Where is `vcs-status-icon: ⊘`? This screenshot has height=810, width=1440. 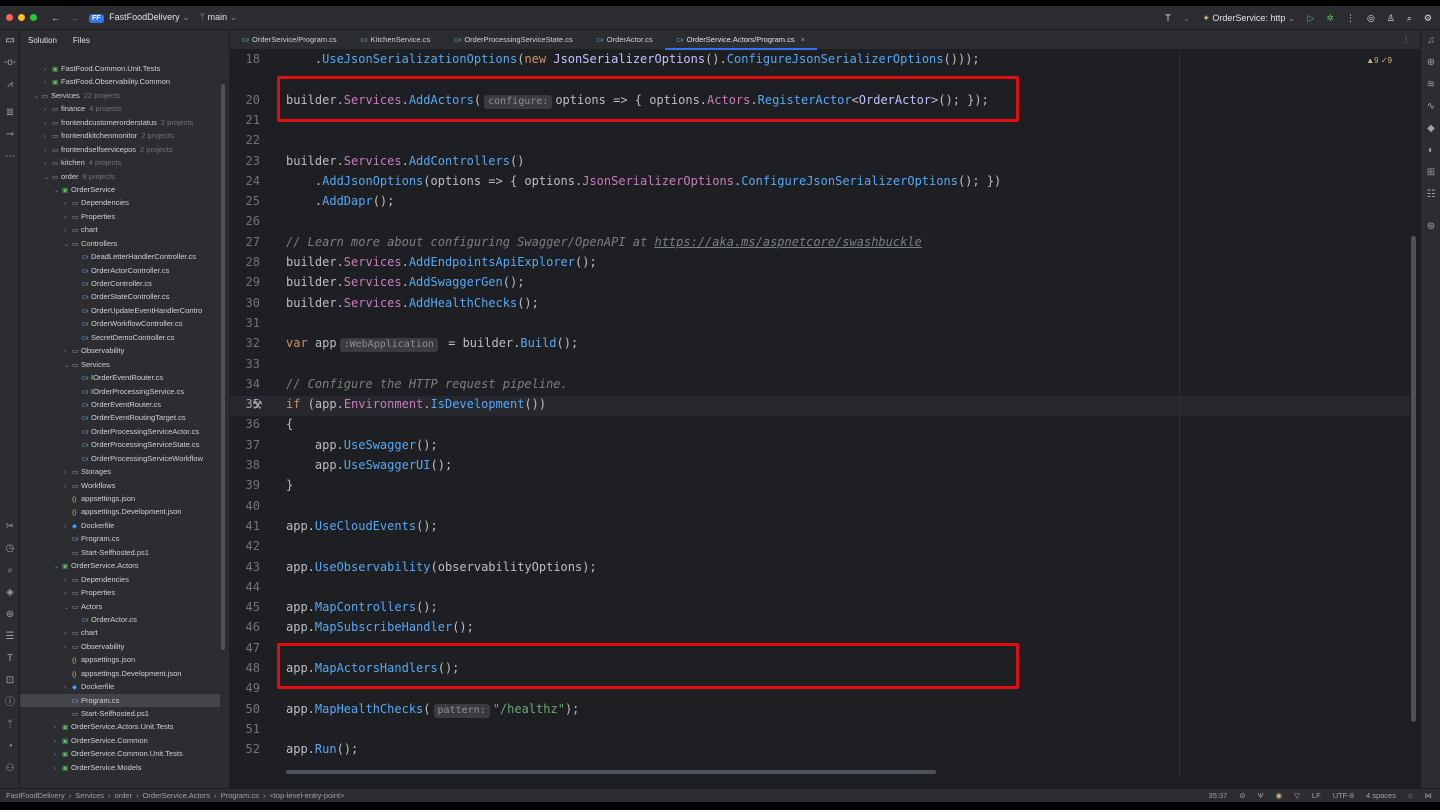 vcs-status-icon: ⊘ is located at coordinates (1242, 795).